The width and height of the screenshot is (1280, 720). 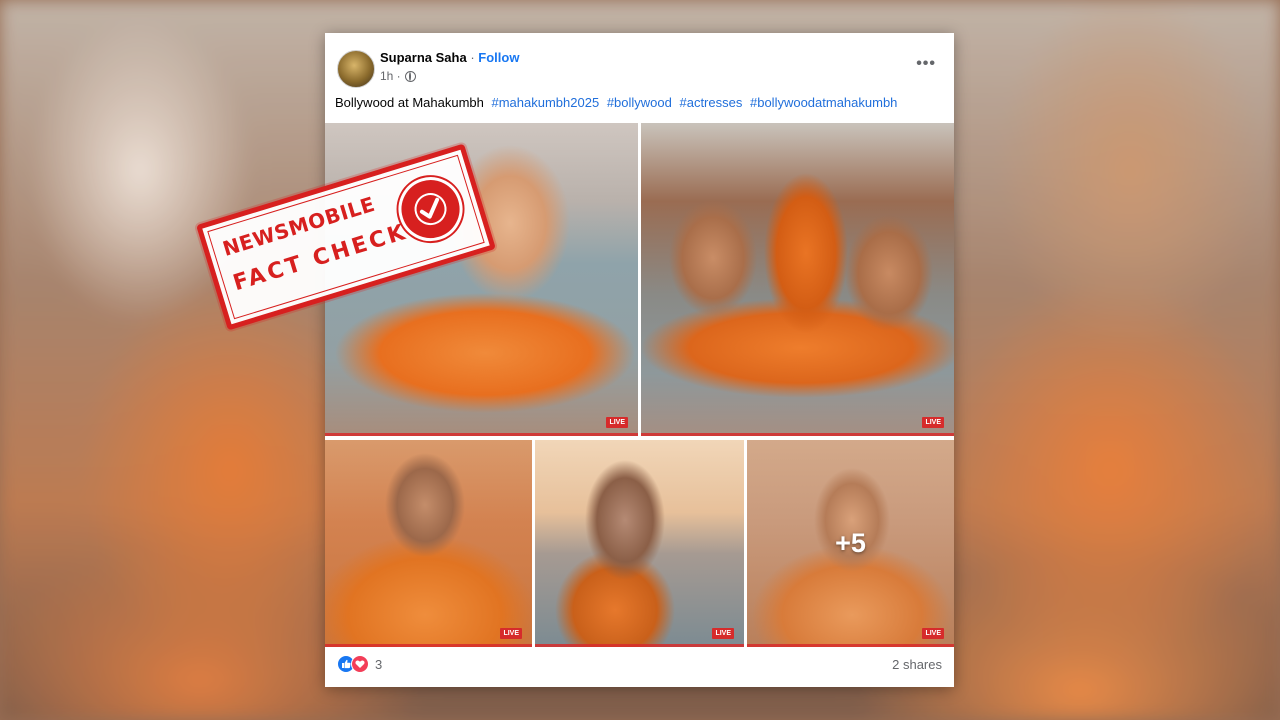 I want to click on globe-icon, so click(x=410, y=76).